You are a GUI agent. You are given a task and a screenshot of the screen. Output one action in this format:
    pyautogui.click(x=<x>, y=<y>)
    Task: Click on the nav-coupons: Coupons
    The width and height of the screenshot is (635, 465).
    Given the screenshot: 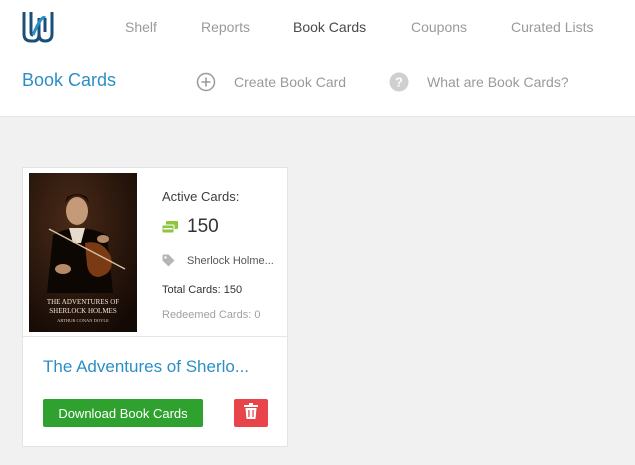 What is the action you would take?
    pyautogui.click(x=439, y=27)
    